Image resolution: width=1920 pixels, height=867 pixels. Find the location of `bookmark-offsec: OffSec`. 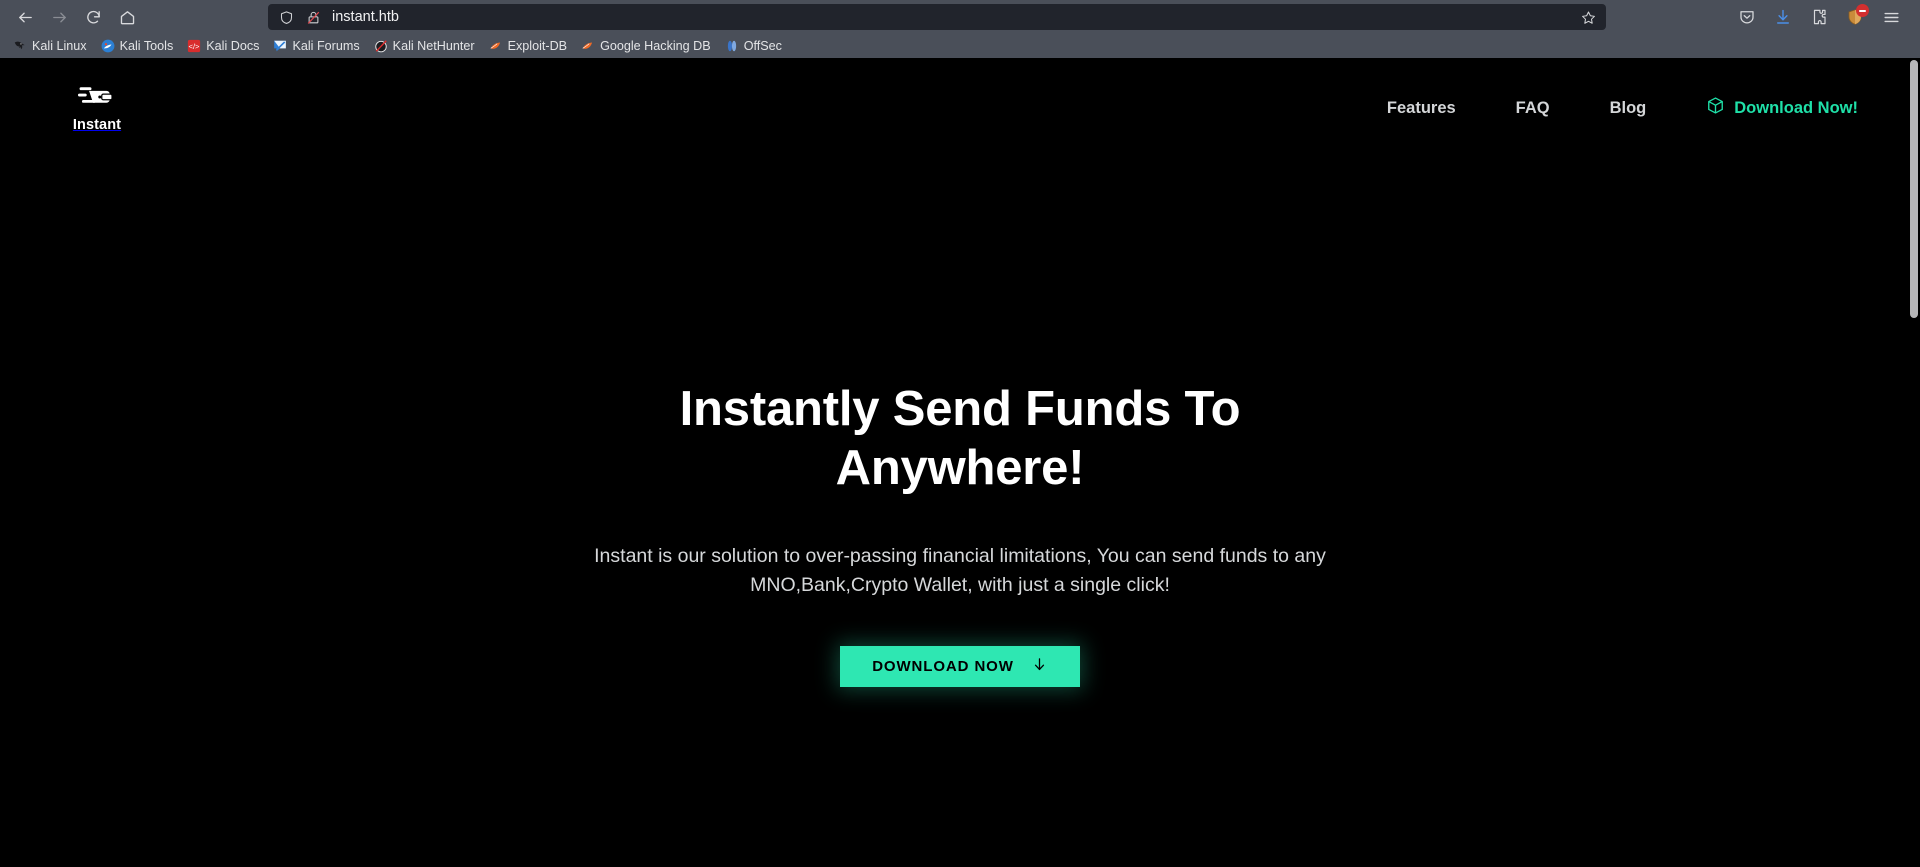

bookmark-offsec: OffSec is located at coordinates (753, 46).